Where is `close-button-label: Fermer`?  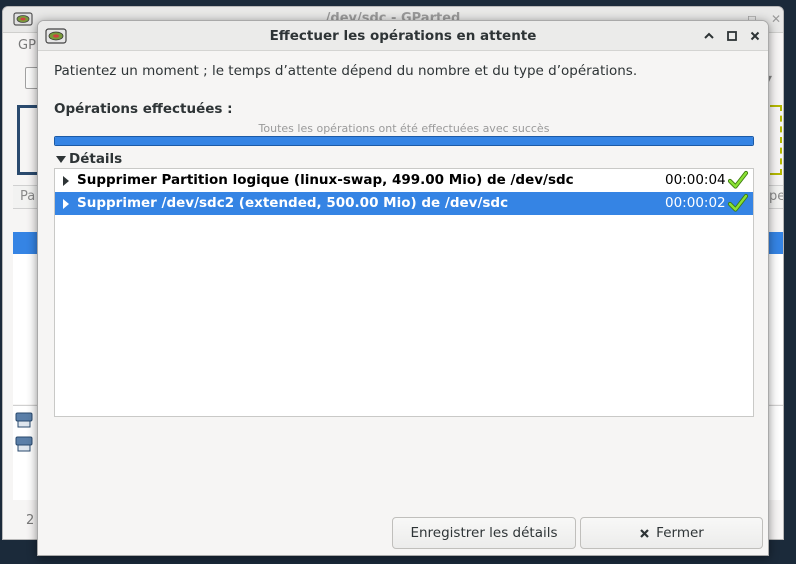
close-button-label: Fermer is located at coordinates (680, 533).